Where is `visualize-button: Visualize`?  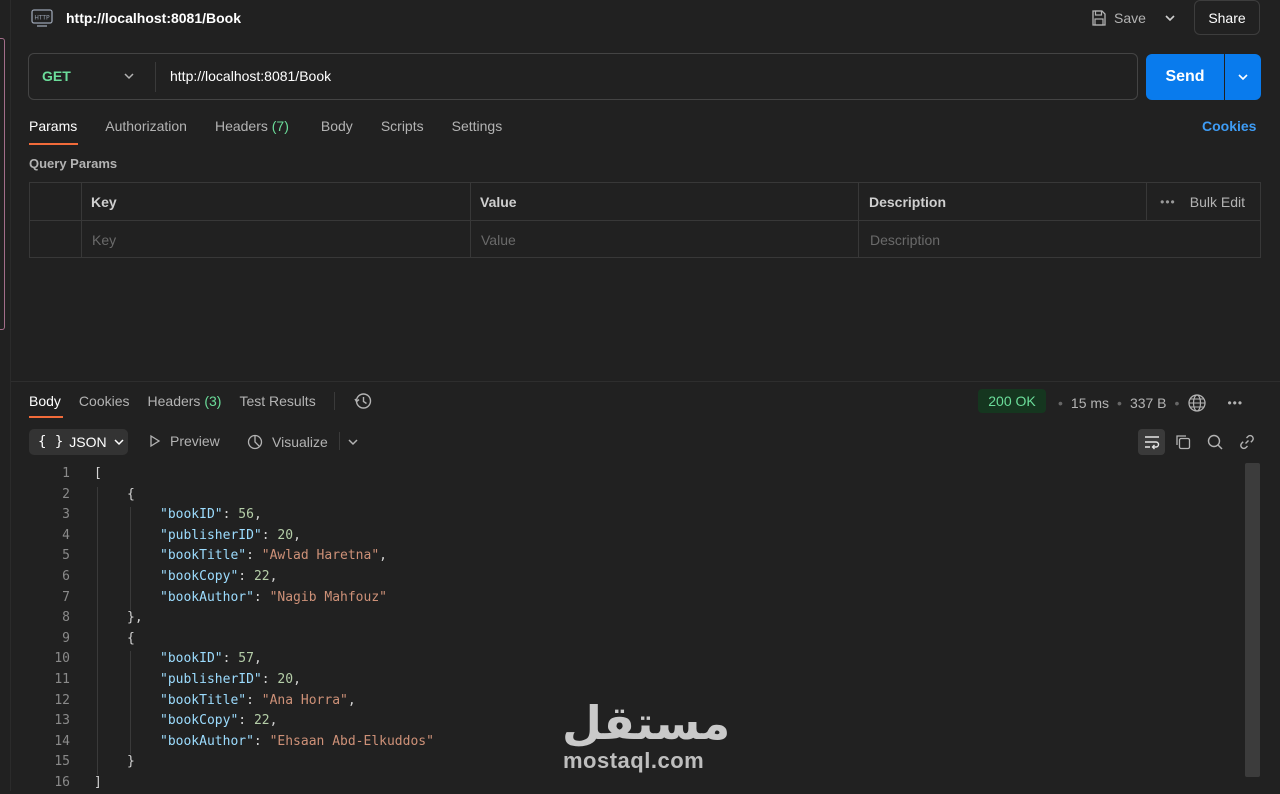
visualize-button: Visualize is located at coordinates (287, 442).